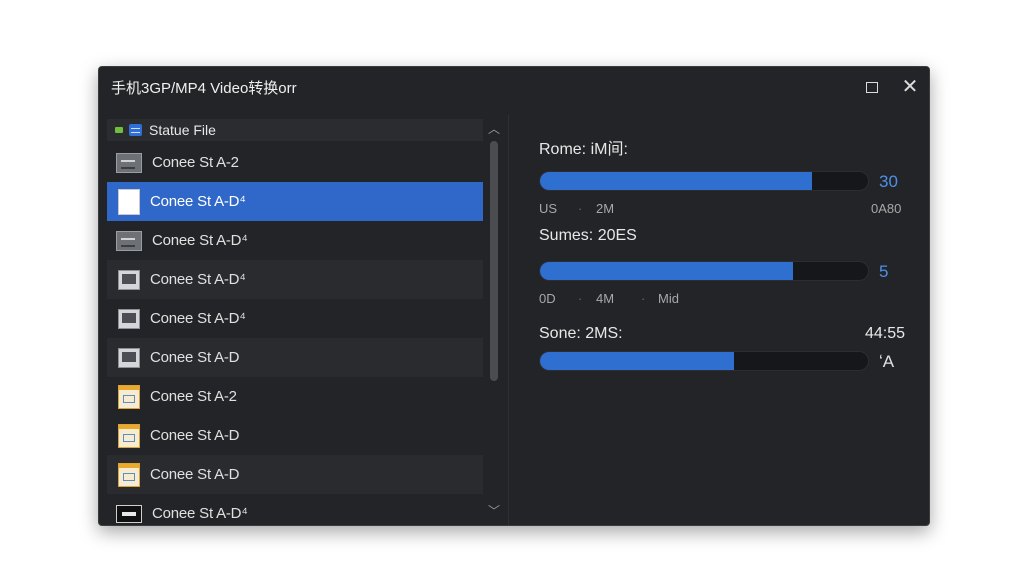 This screenshot has width=1024, height=576. What do you see at coordinates (129, 201) in the screenshot?
I see `blank-file-icon` at bounding box center [129, 201].